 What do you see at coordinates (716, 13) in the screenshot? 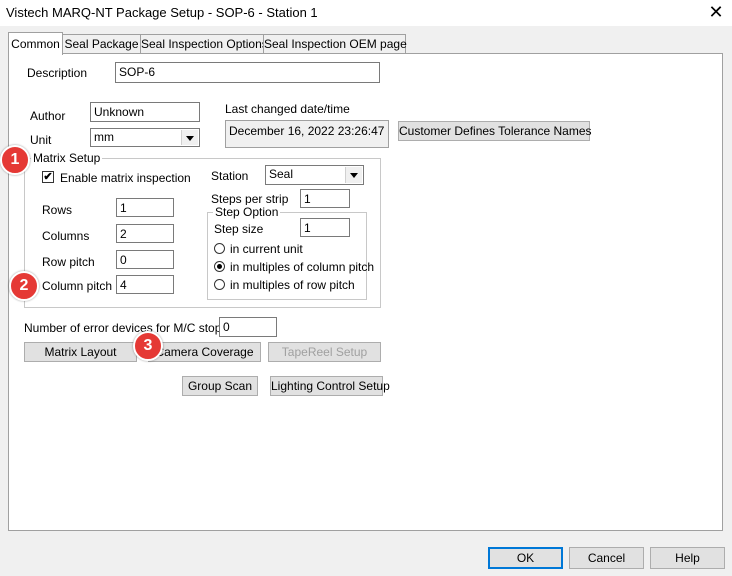
I see `close-icon: ✕` at bounding box center [716, 13].